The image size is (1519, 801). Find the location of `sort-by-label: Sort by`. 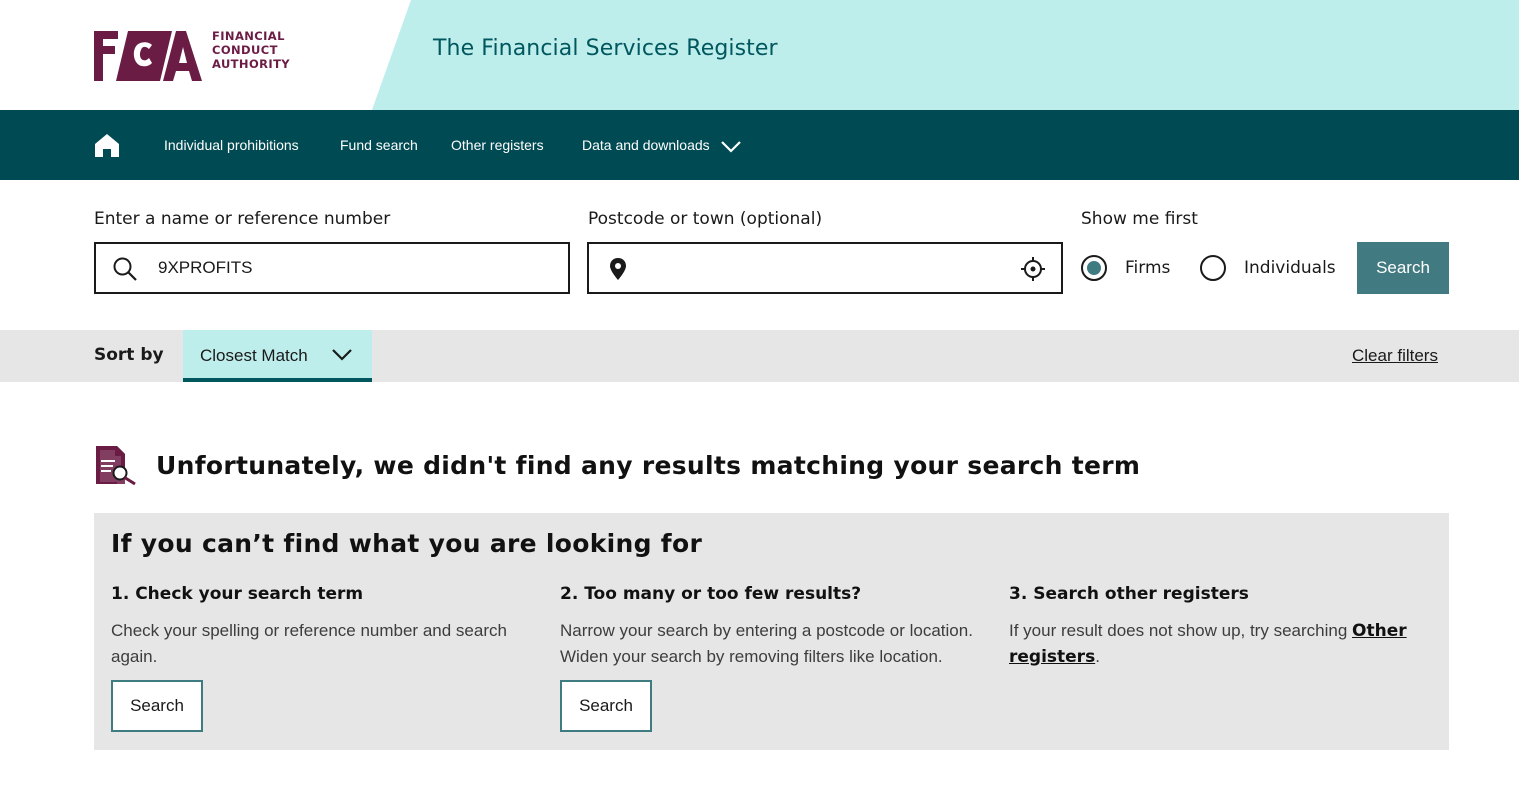

sort-by-label: Sort by is located at coordinates (129, 355).